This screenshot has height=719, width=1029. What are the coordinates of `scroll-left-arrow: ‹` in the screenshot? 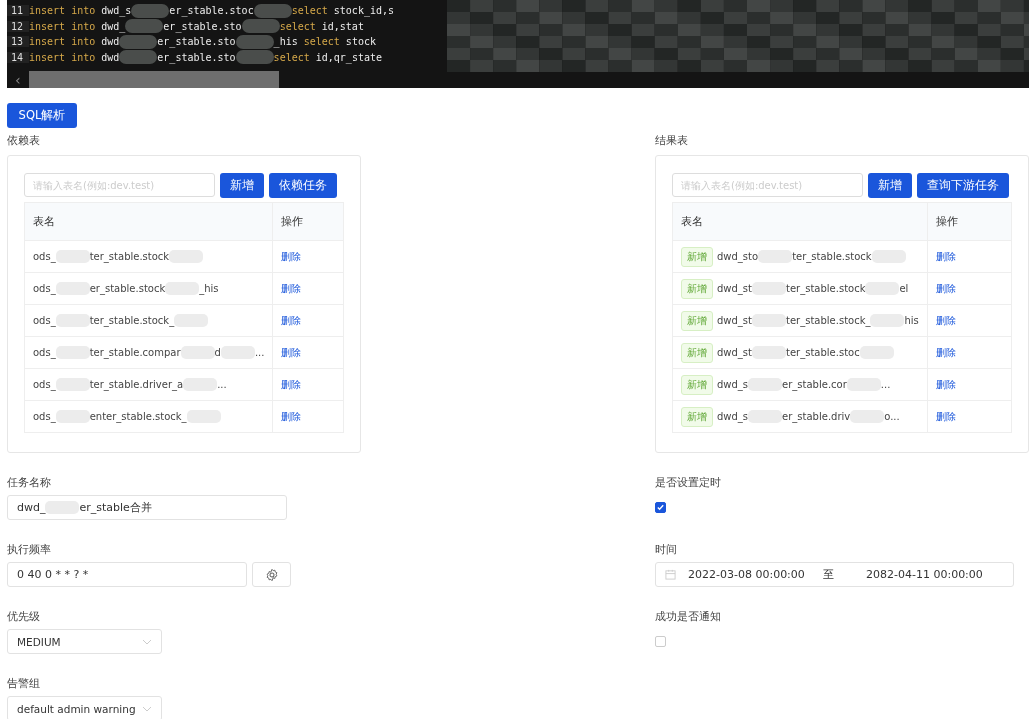 It's located at (18, 80).